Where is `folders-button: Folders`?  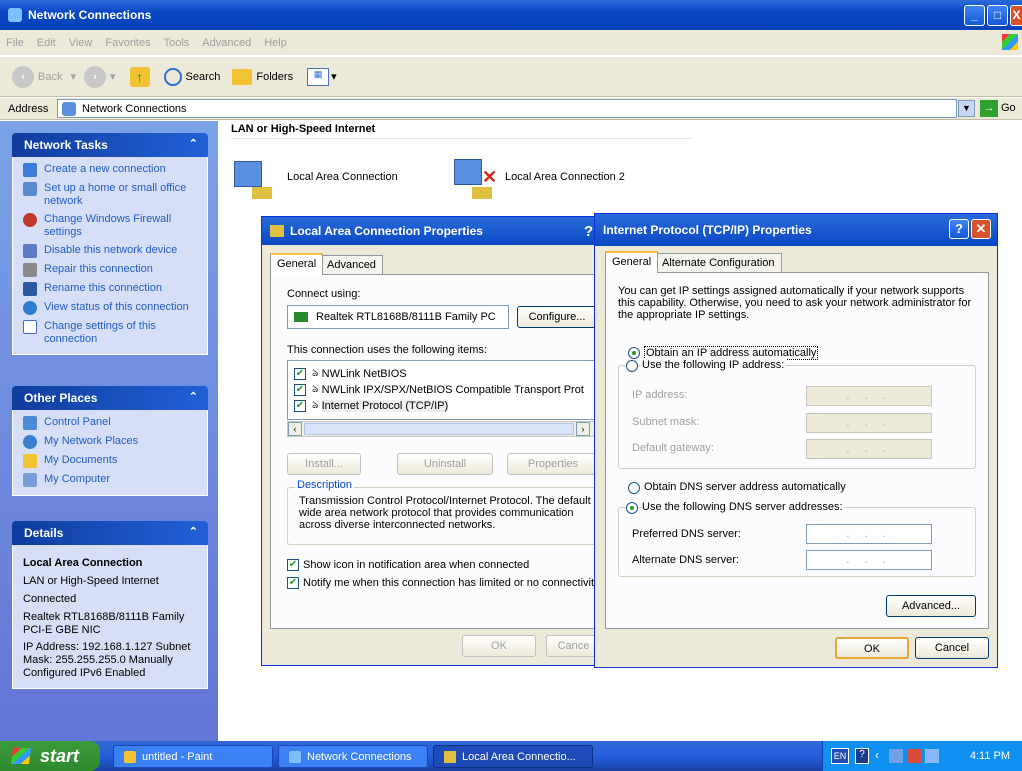 folders-button: Folders is located at coordinates (274, 77).